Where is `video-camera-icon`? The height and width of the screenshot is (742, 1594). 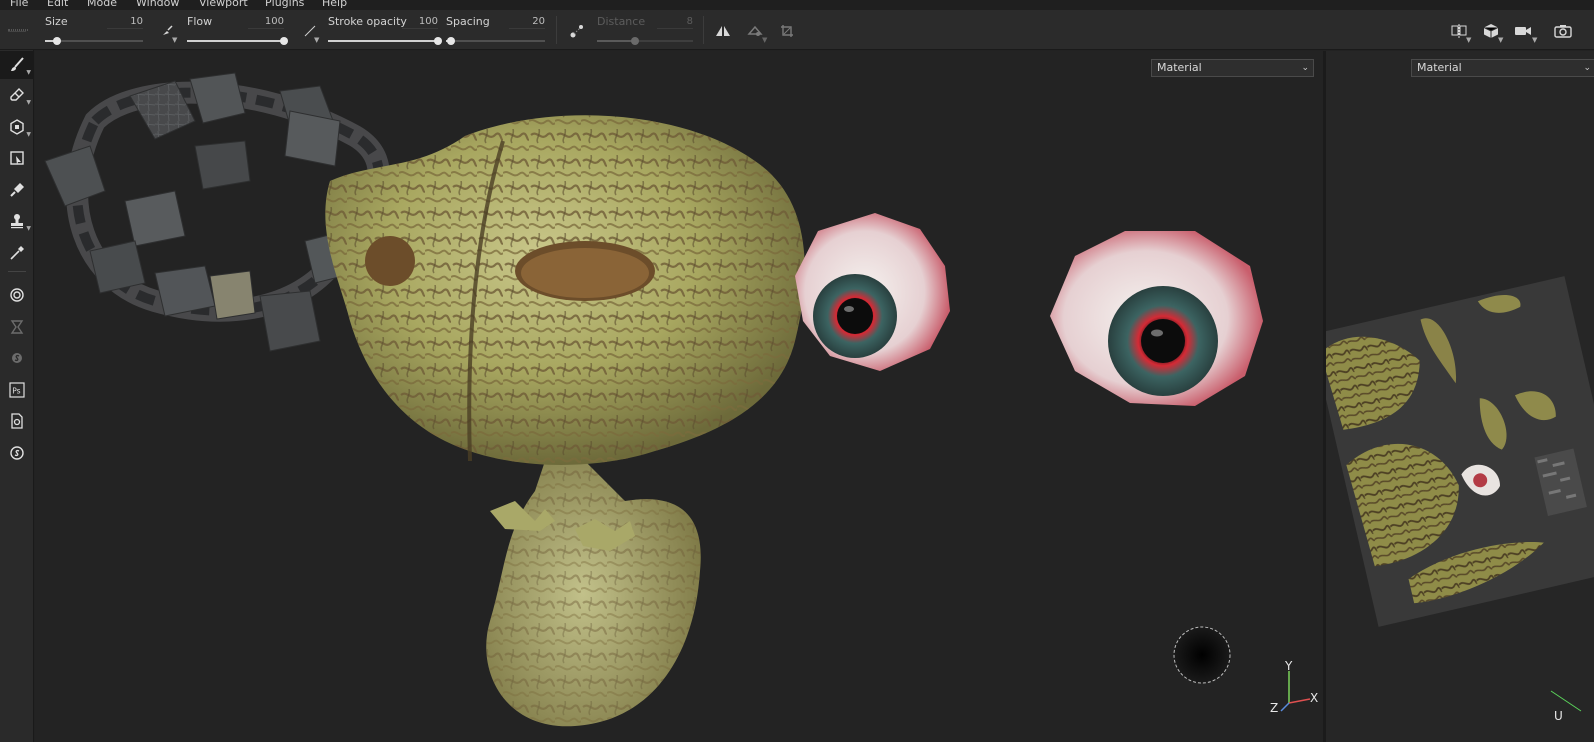 video-camera-icon is located at coordinates (1523, 31).